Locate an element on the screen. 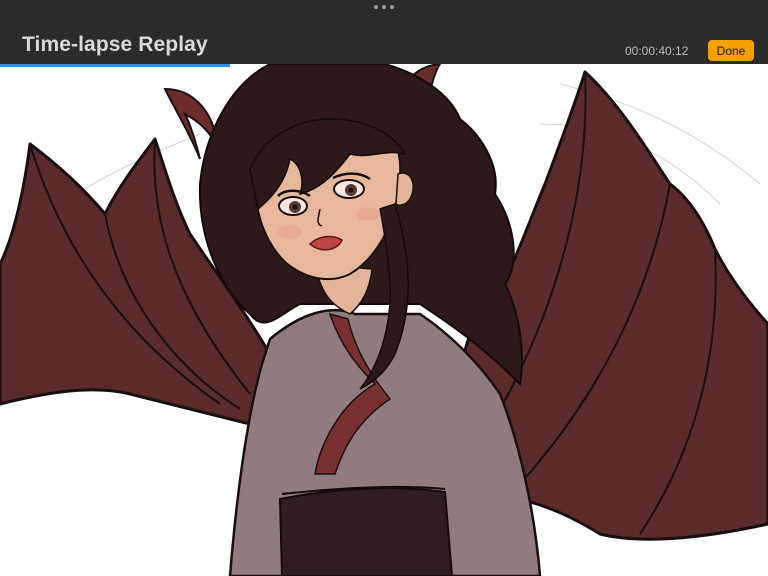 Image resolution: width=768 pixels, height=576 pixels. elapsed-time: 00:00:40:12 is located at coordinates (657, 51).